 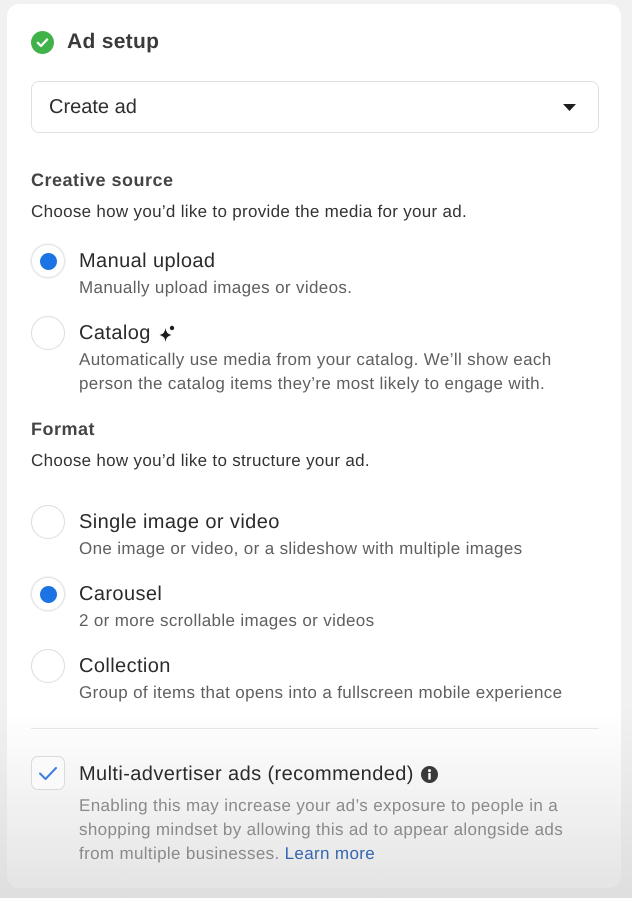 What do you see at coordinates (249, 212) in the screenshot?
I see `section-description: Choose how you’d like to provide the media for your ad.` at bounding box center [249, 212].